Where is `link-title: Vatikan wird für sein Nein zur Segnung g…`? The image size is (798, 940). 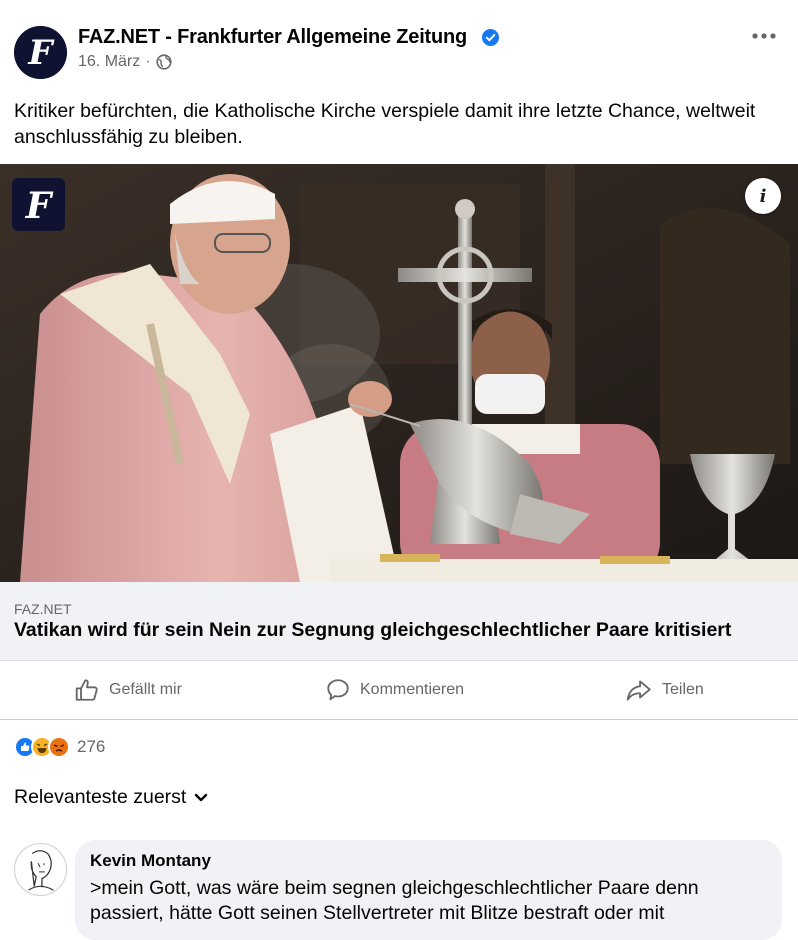 link-title: Vatikan wird für sein Nein zur Segnung g… is located at coordinates (372, 630).